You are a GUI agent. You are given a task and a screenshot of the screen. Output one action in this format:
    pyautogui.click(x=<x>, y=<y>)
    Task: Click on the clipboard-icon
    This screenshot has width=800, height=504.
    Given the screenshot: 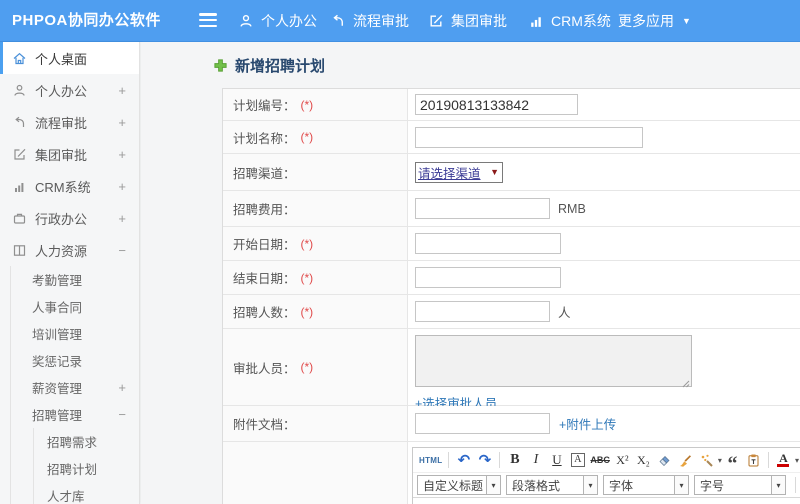 What is the action you would take?
    pyautogui.click(x=753, y=460)
    